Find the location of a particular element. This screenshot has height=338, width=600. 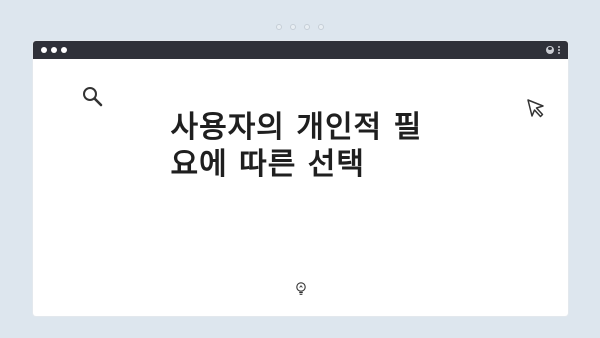

minimize-dot is located at coordinates (54, 50).